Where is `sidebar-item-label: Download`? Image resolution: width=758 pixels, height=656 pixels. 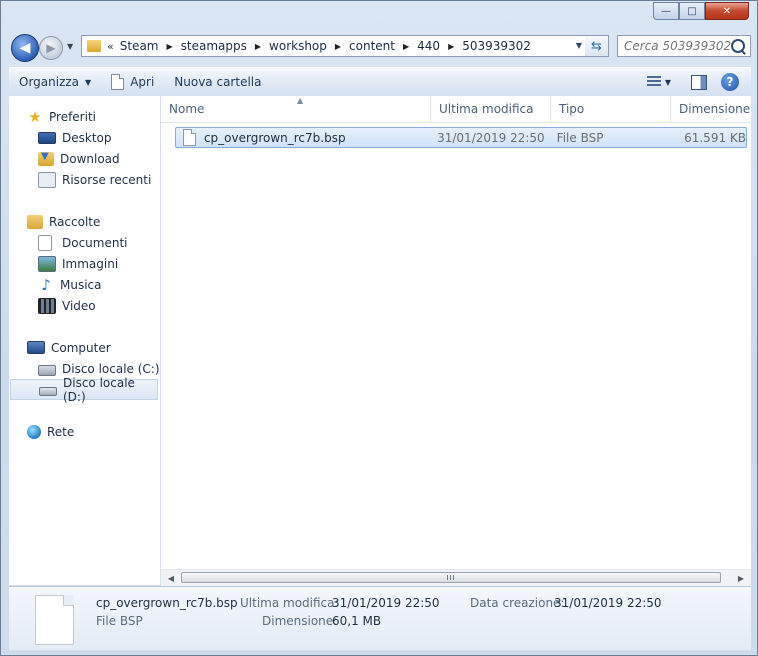 sidebar-item-label: Download is located at coordinates (90, 158).